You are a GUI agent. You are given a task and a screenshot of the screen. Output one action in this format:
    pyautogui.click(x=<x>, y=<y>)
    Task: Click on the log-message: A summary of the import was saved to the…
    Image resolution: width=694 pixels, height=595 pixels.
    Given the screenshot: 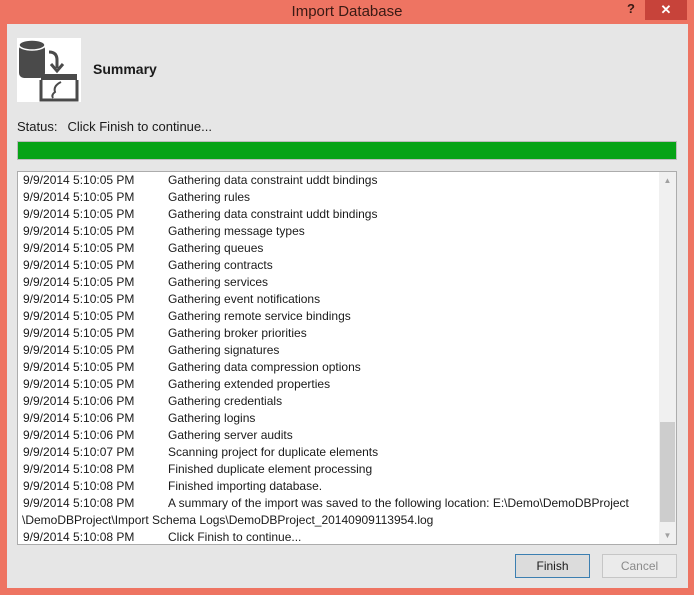 What is the action you would take?
    pyautogui.click(x=398, y=503)
    